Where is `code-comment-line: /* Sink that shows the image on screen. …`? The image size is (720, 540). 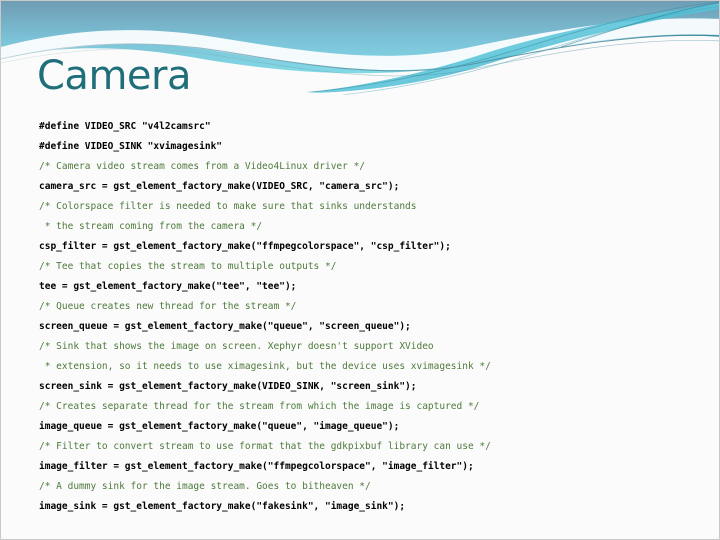 code-comment-line: /* Sink that shows the image on screen. … is located at coordinates (236, 346).